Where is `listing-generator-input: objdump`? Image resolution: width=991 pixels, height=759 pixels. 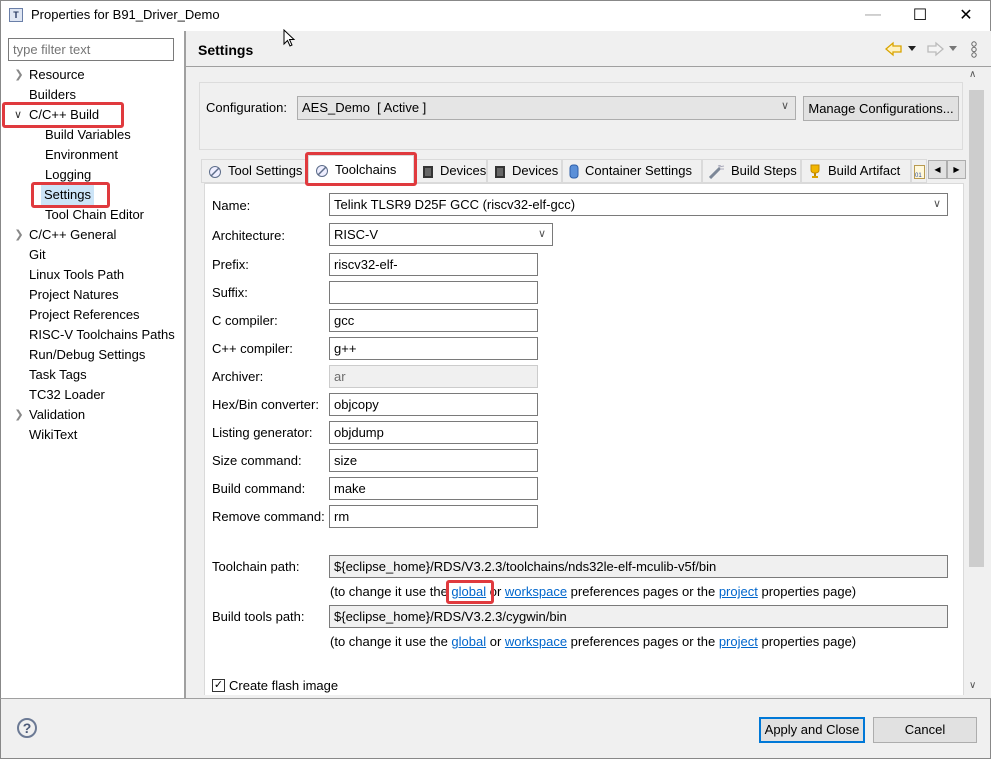
listing-generator-input: objdump is located at coordinates (433, 432).